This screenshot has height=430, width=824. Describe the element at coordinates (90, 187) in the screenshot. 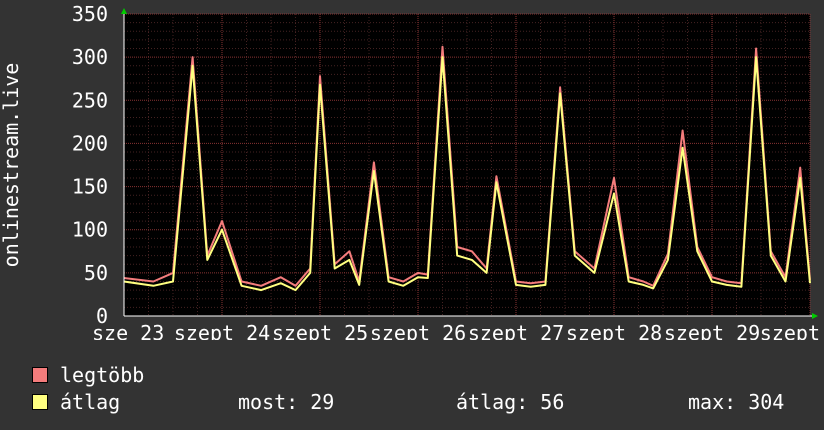

I see `y-tick-label: 150` at that location.